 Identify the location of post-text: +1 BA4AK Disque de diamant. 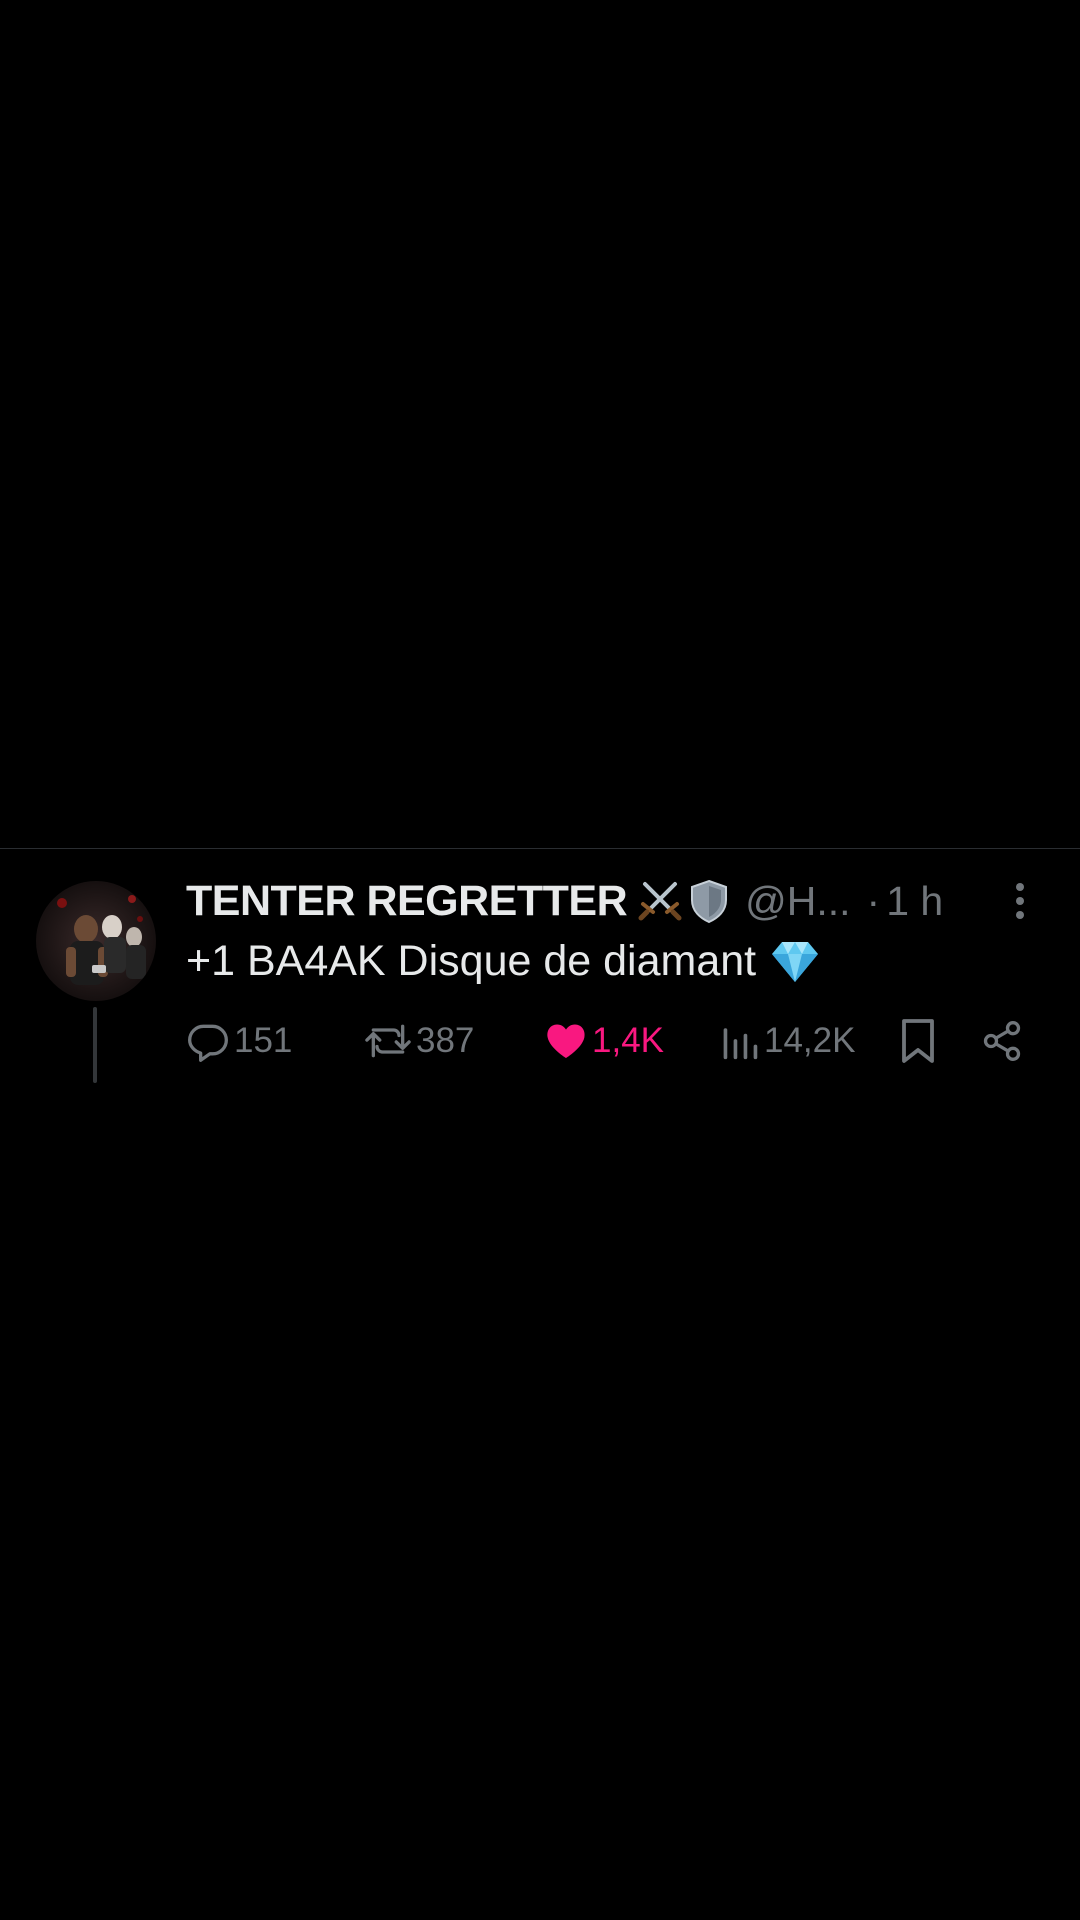
(471, 961).